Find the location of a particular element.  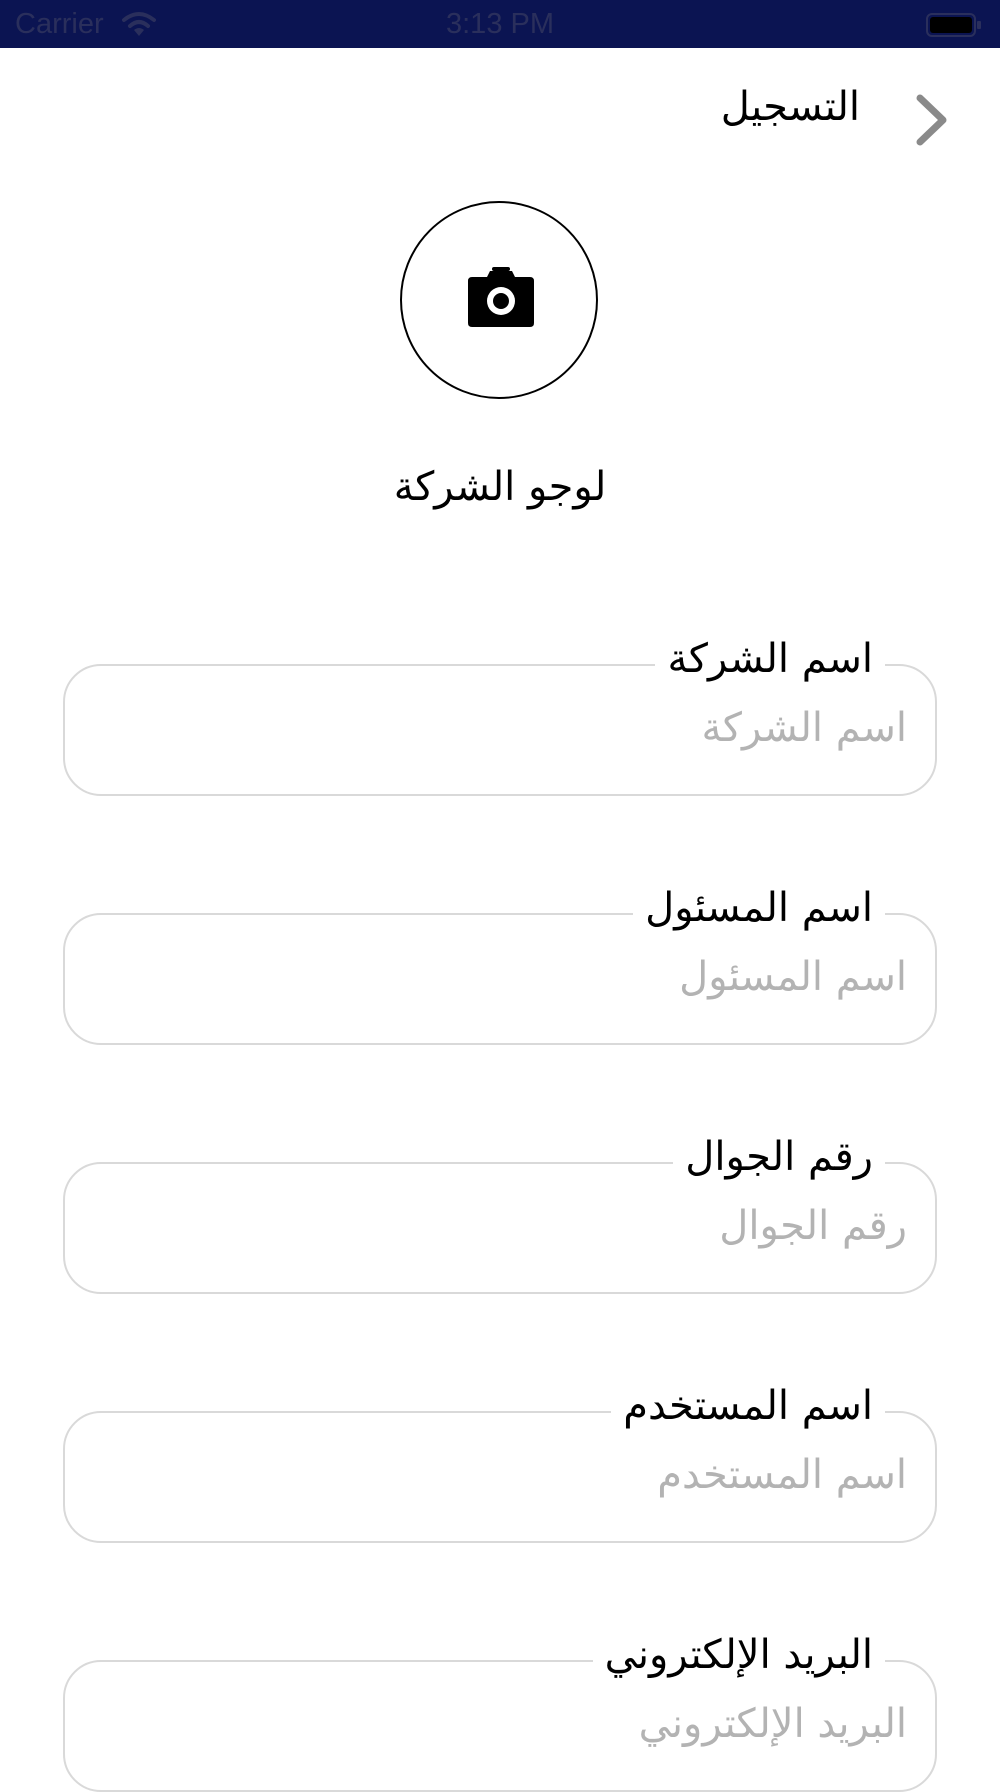

chevron-right-icon is located at coordinates (931, 120).